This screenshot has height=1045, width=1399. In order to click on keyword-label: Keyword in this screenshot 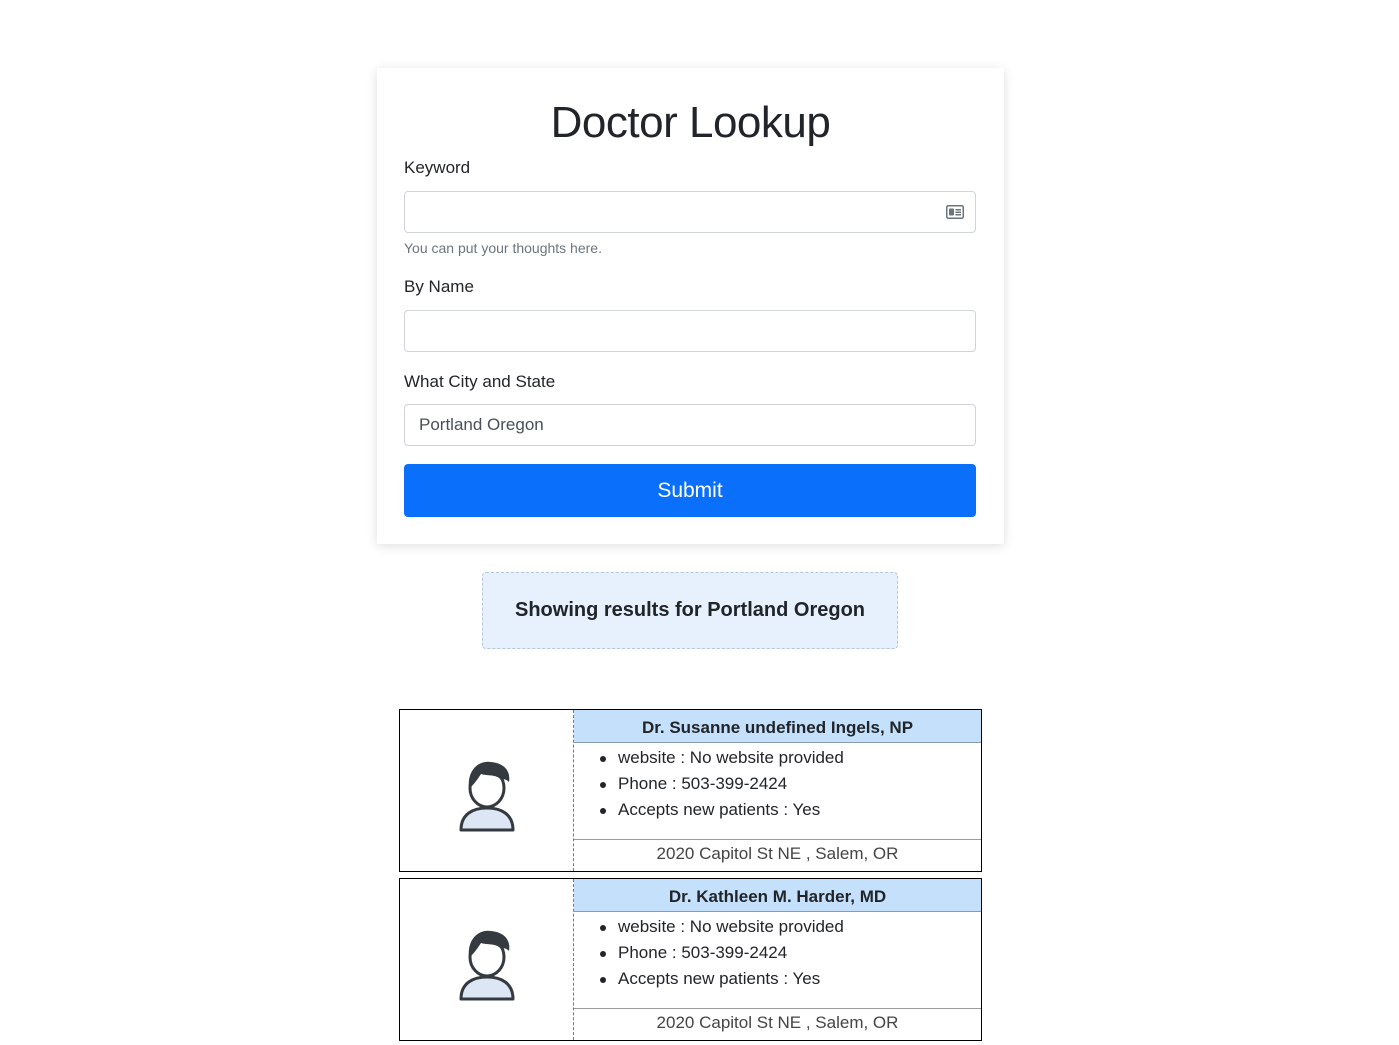, I will do `click(437, 167)`.